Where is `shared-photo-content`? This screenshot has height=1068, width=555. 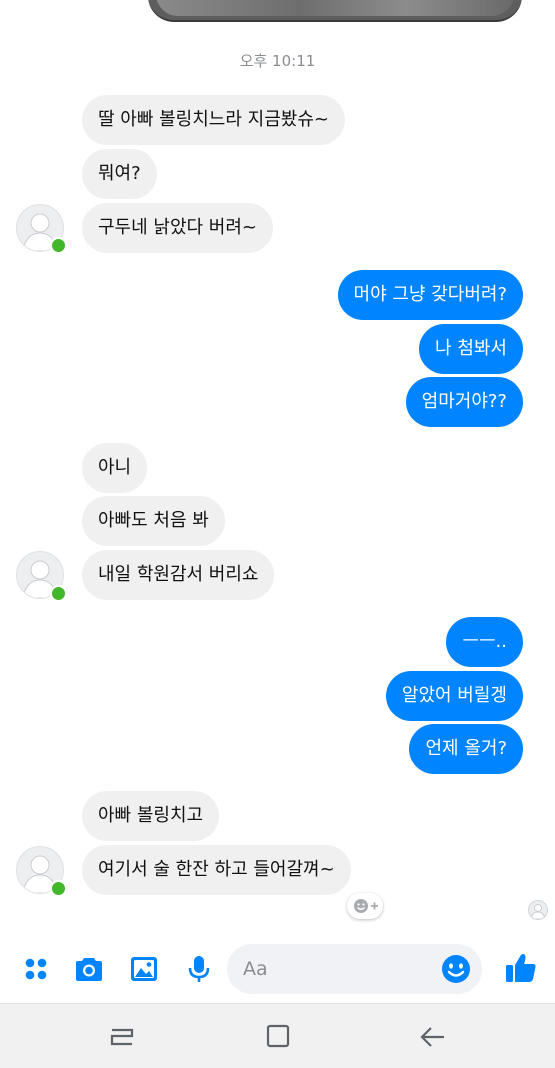
shared-photo-content is located at coordinates (335, 8).